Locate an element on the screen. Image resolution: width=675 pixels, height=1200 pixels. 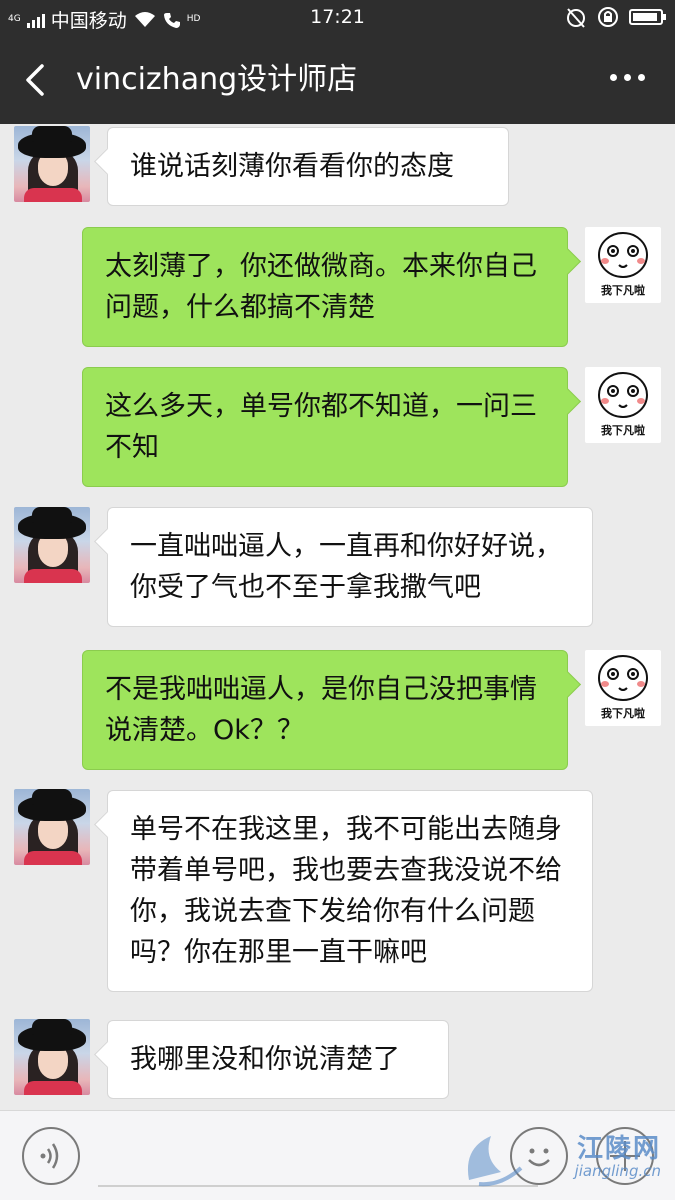
status-bar: 4G 中国移动 HD 17:21 is located at coordinates (337, 18).